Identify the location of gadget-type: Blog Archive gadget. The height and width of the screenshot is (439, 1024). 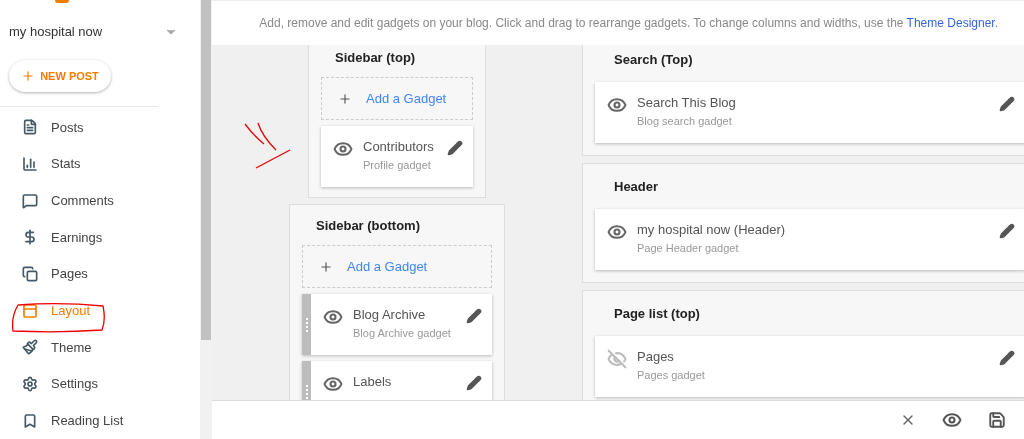
(402, 333).